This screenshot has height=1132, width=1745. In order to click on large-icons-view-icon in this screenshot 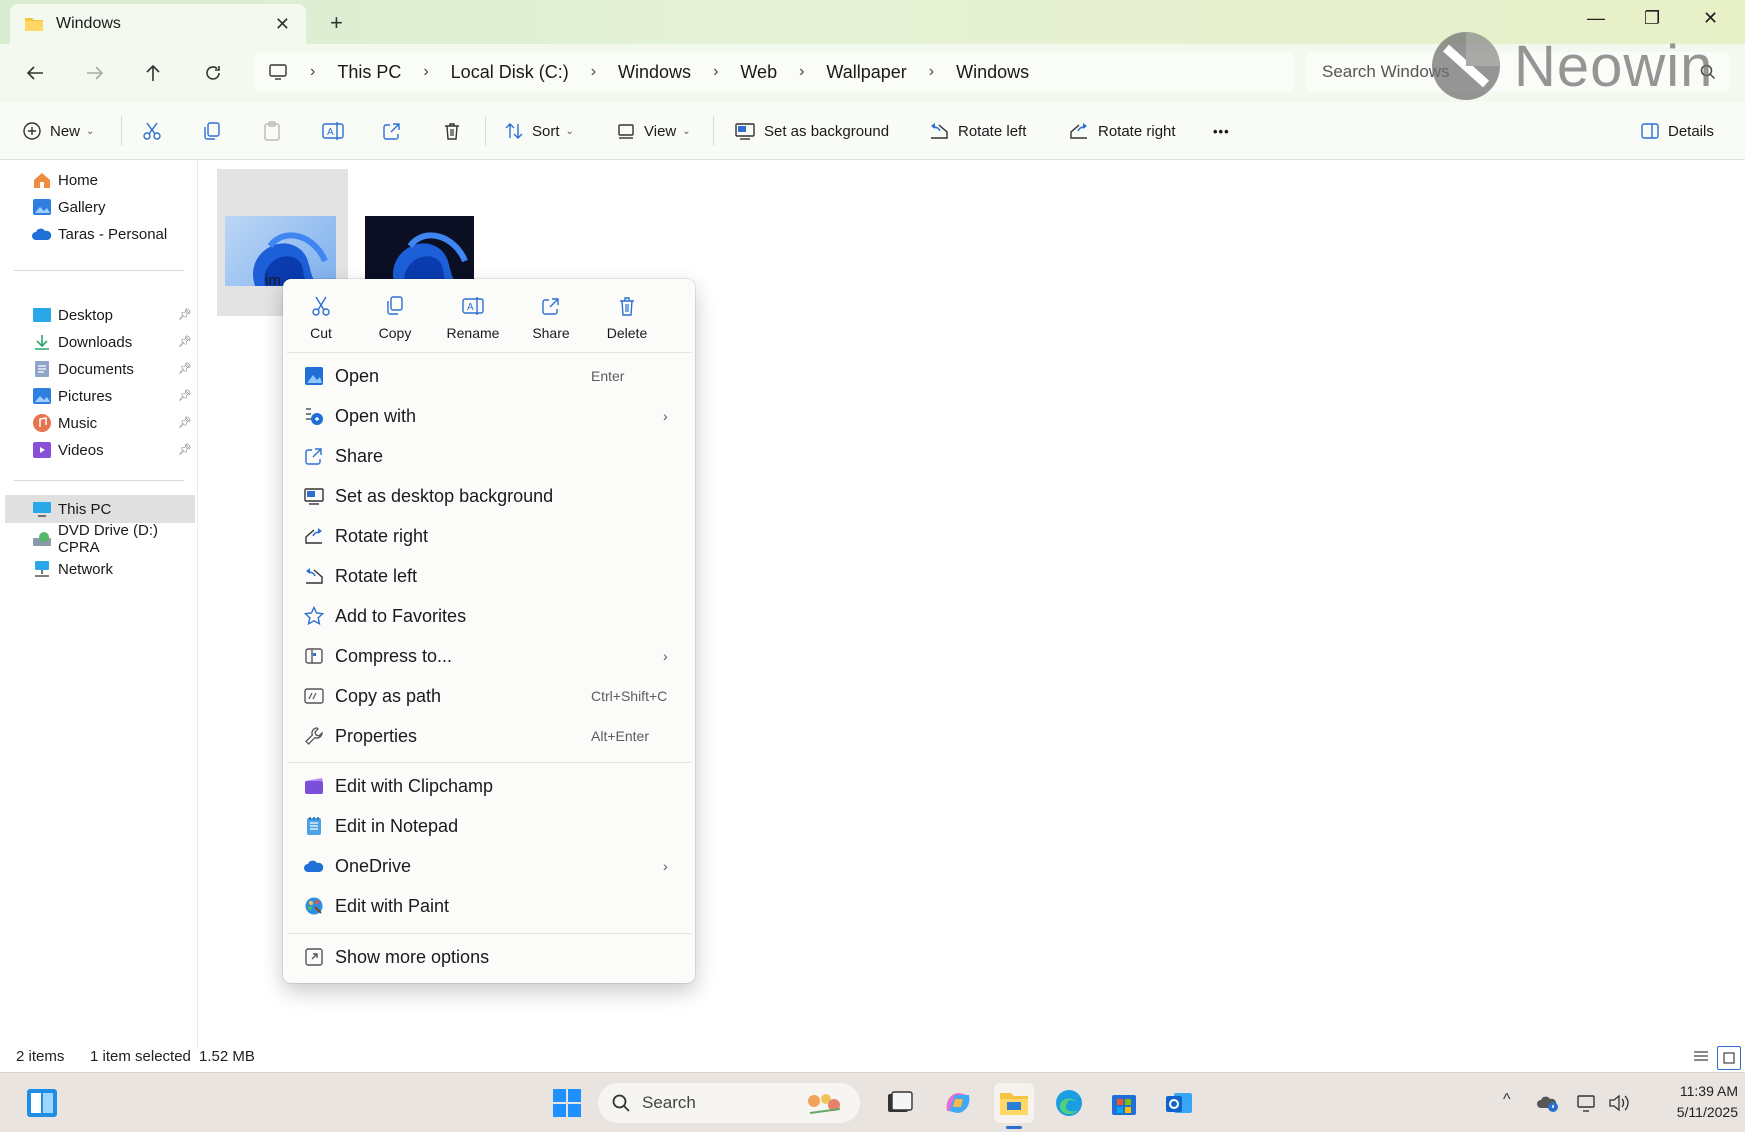, I will do `click(1729, 1058)`.